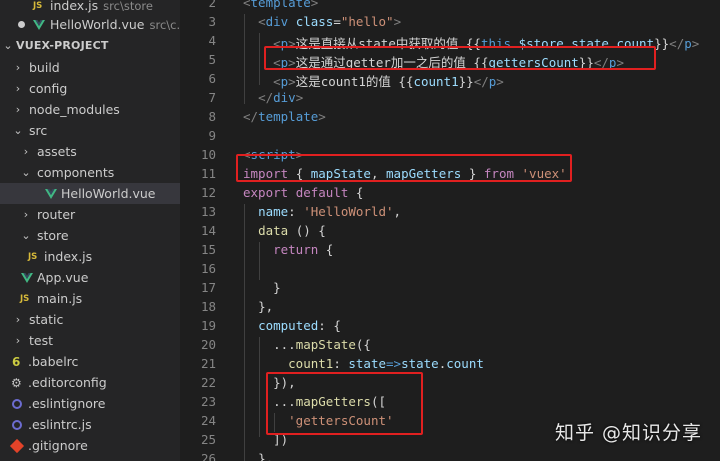 This screenshot has height=461, width=720. What do you see at coordinates (212, 78) in the screenshot?
I see `line-number: 6` at bounding box center [212, 78].